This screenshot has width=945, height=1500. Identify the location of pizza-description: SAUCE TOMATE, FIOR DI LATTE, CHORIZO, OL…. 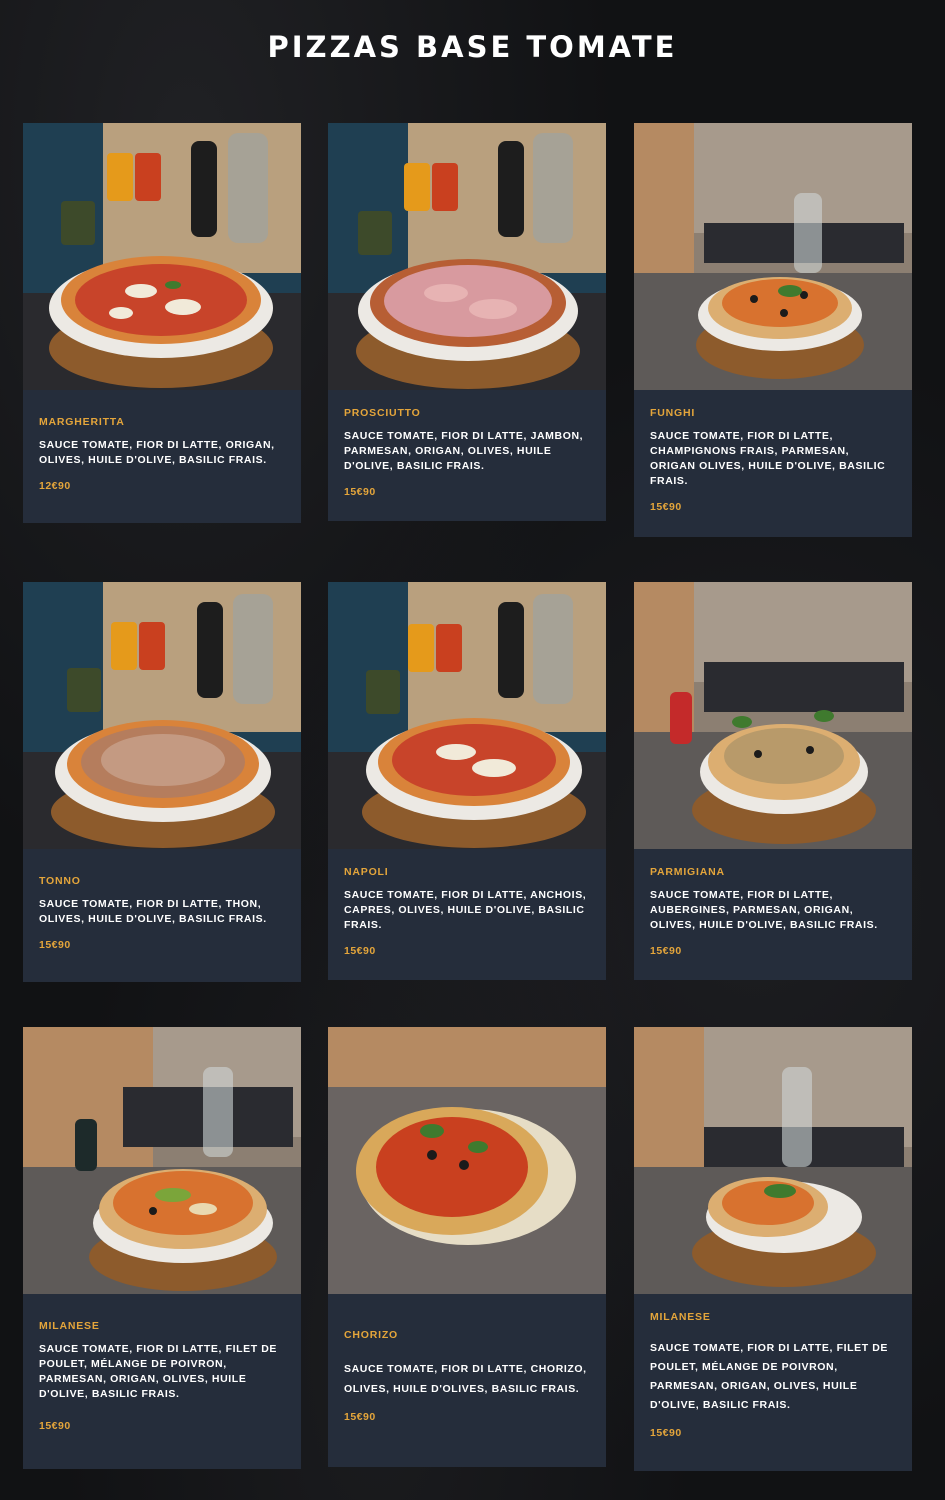
(465, 1379).